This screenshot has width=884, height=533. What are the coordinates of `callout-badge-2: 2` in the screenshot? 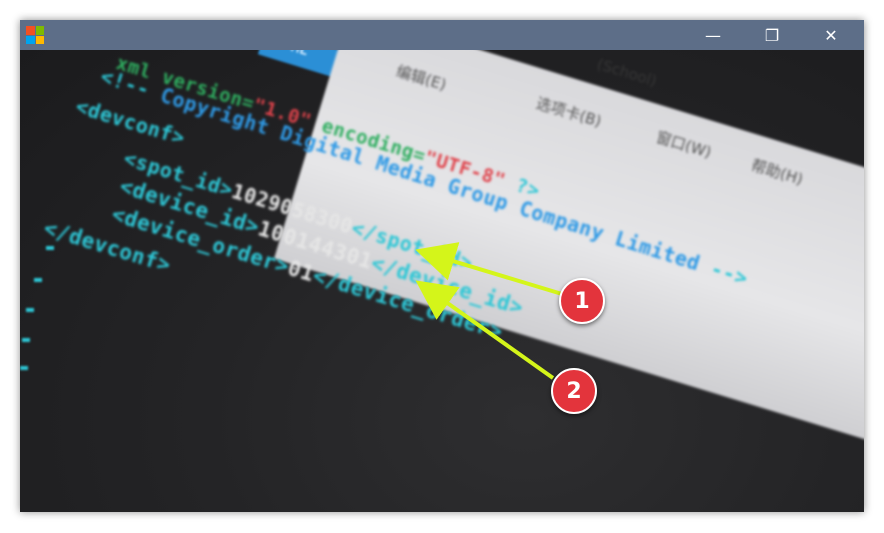 It's located at (574, 391).